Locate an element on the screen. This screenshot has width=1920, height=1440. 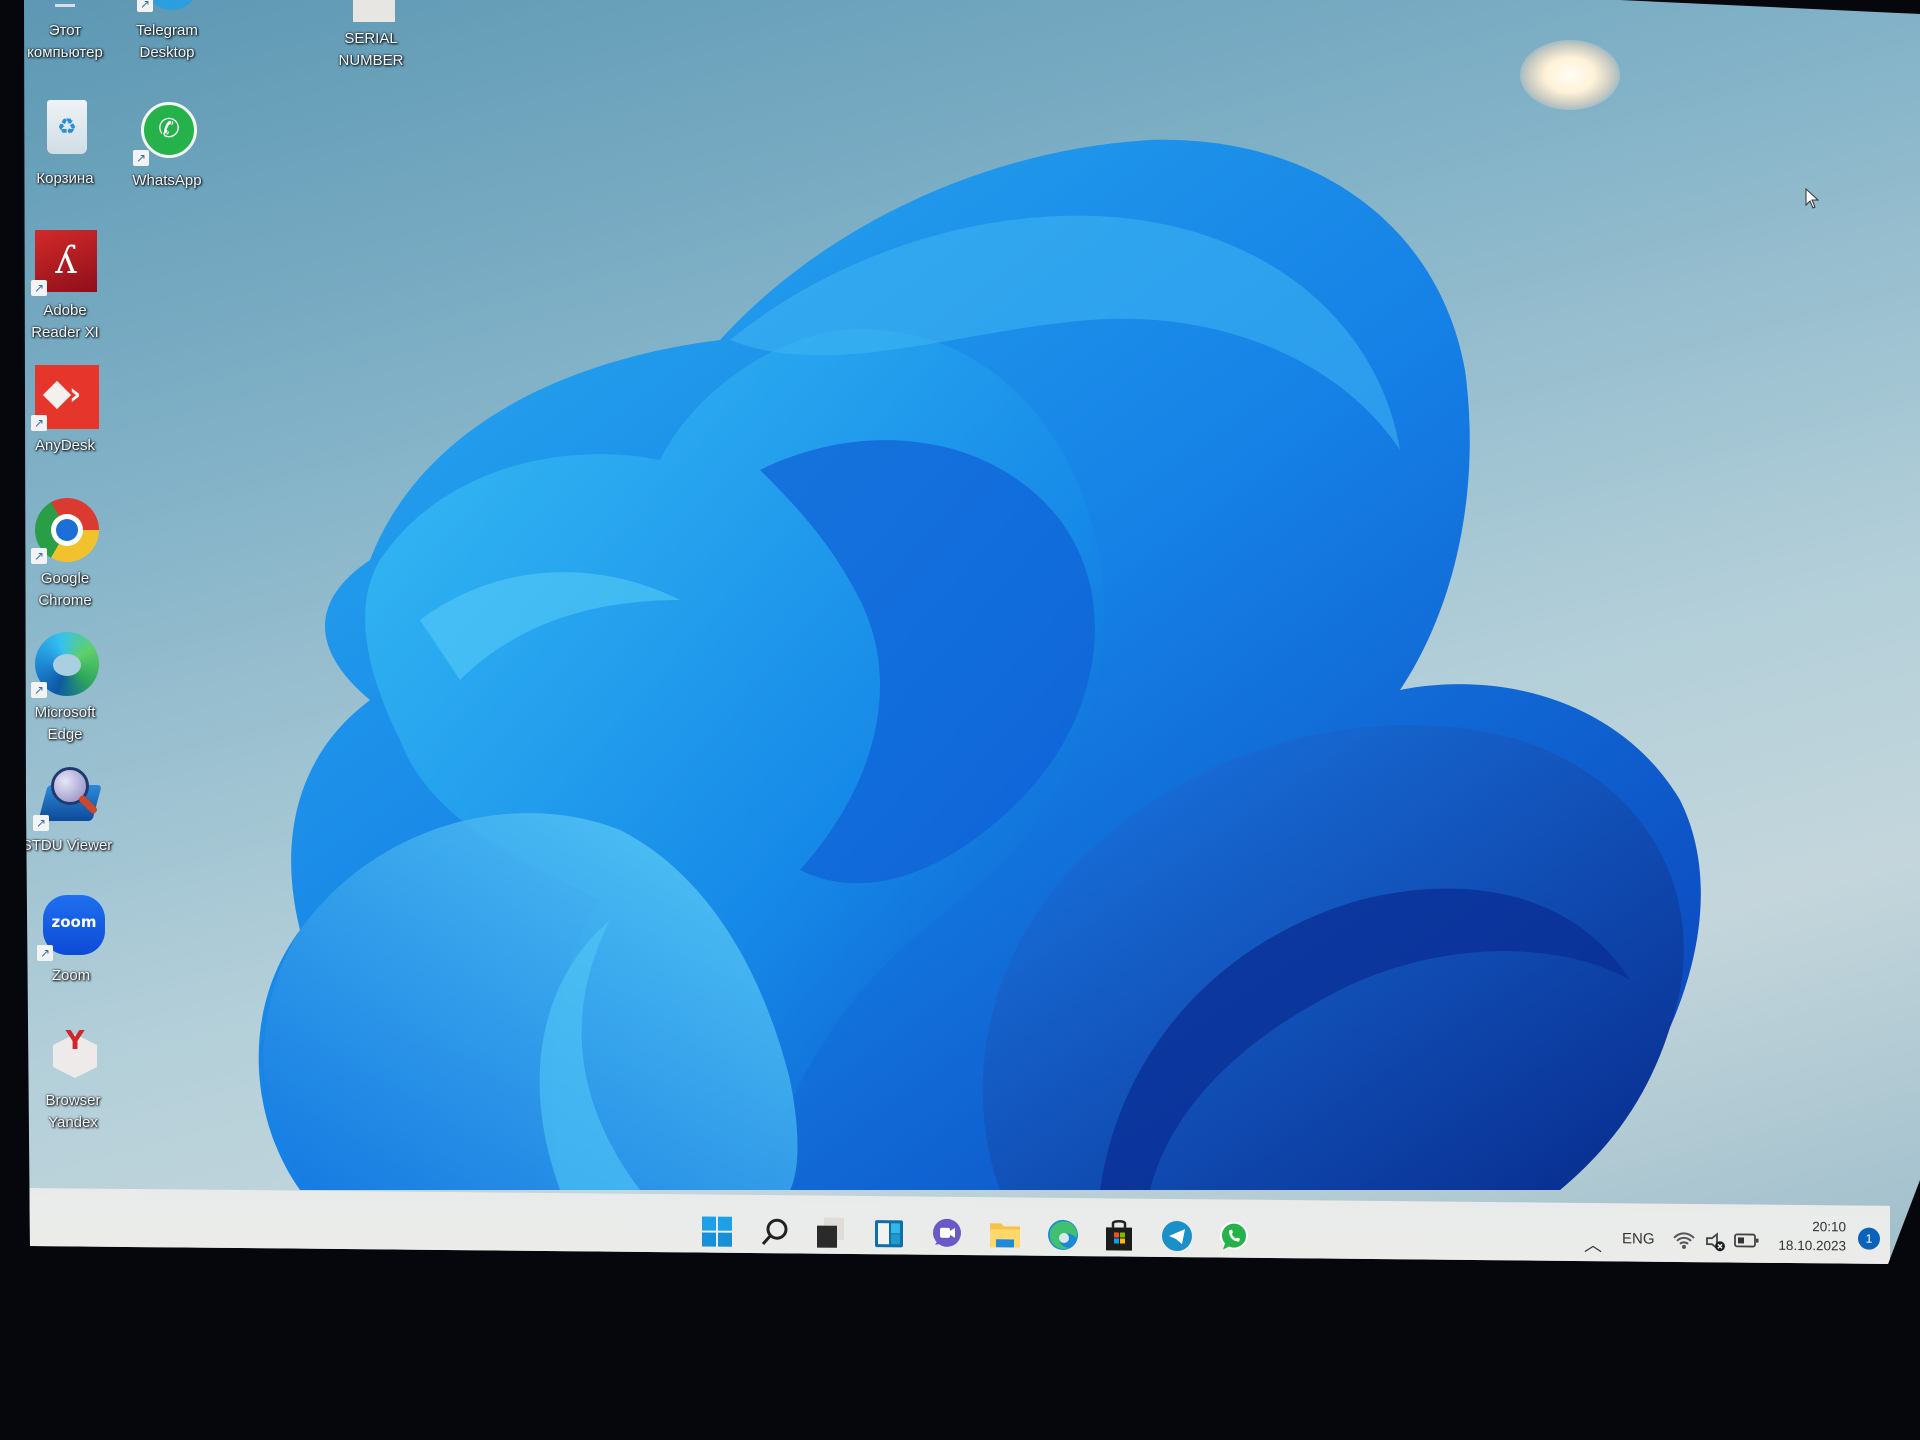
clock-time: 20:10 is located at coordinates (1829, 1227).